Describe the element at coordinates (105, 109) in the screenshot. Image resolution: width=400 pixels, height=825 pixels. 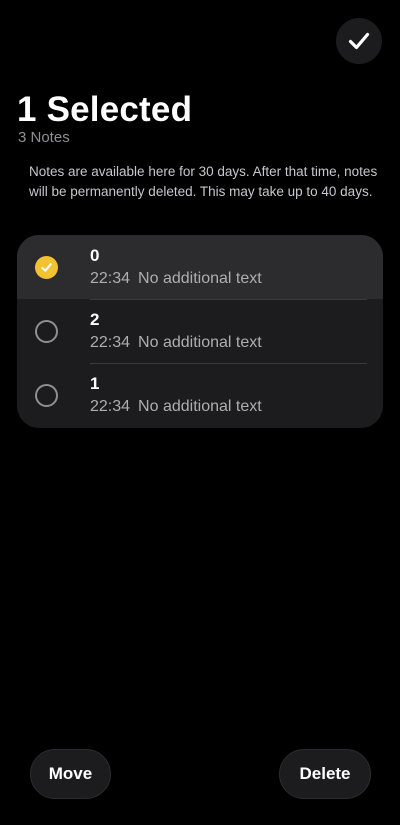
I see `page-title: 1 Selected` at that location.